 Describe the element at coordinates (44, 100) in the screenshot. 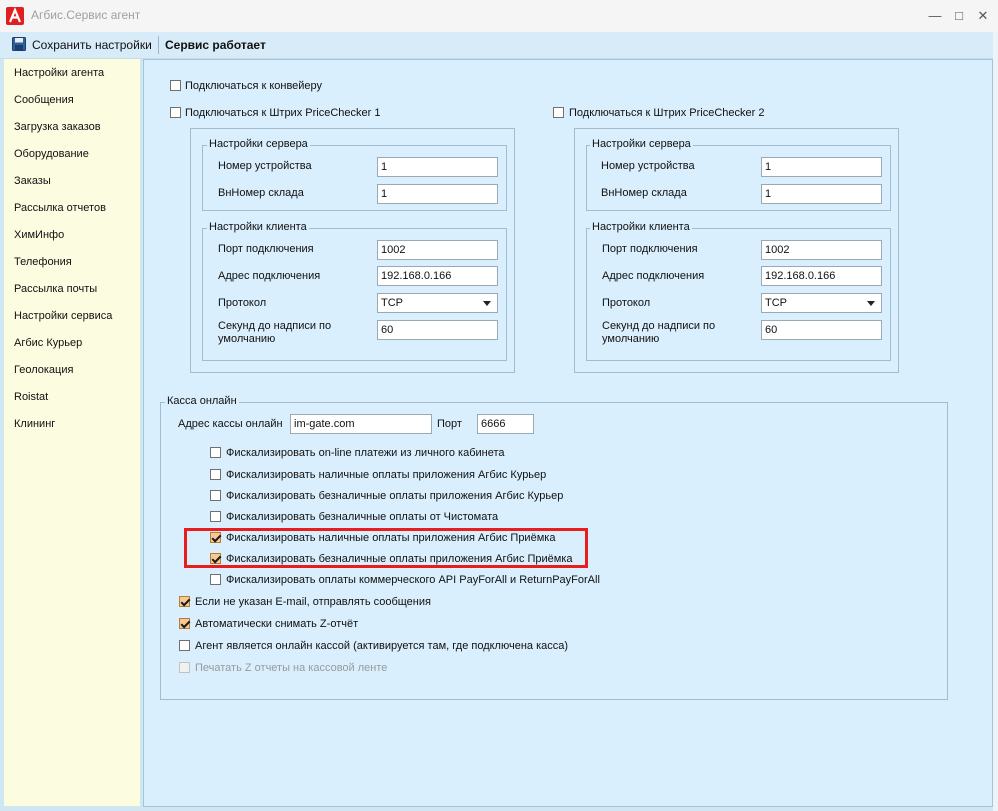

I see `sidebar-item-messages: Сообщения` at that location.